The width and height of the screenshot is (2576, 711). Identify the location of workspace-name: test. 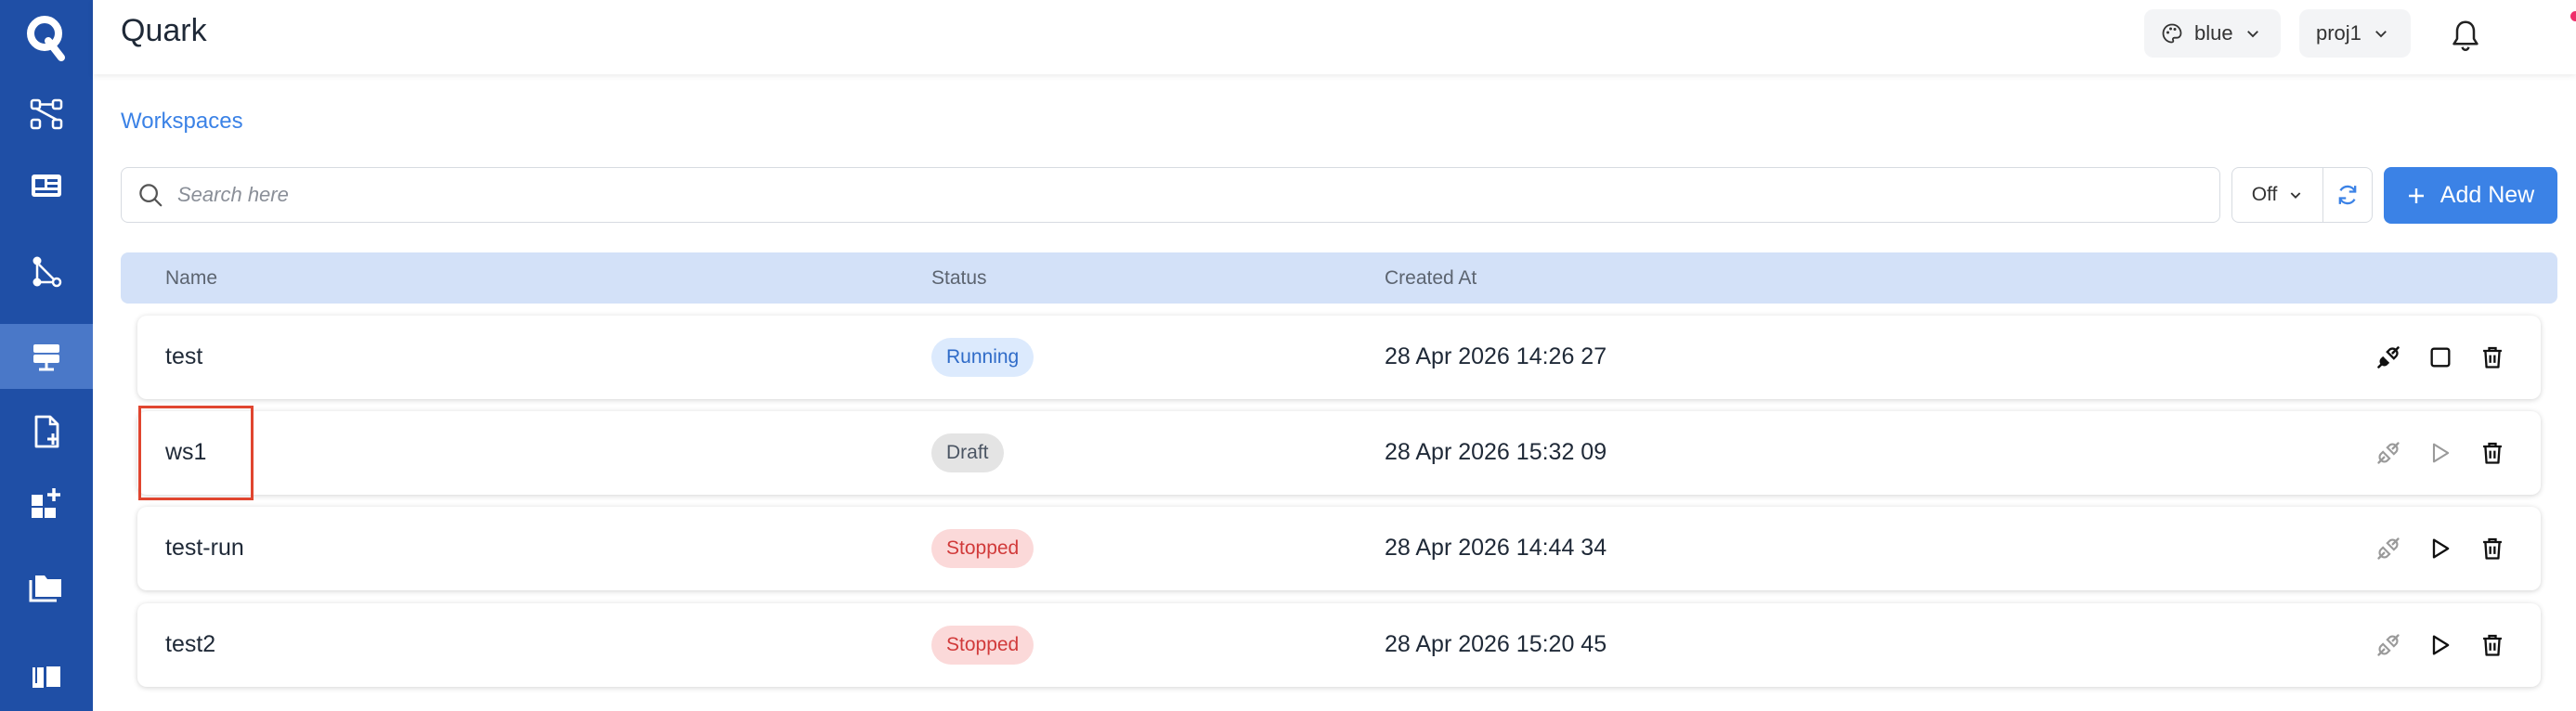
(184, 356).